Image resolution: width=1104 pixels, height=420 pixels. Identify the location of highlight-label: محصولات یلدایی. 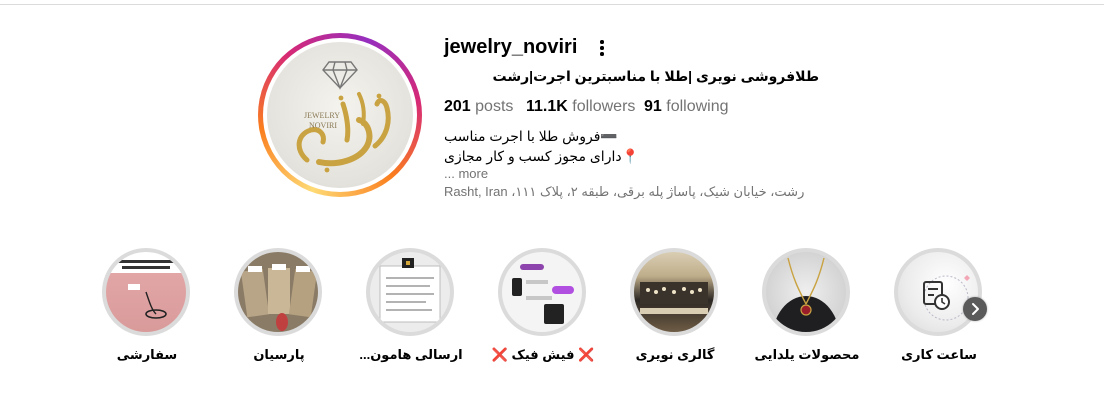
(807, 354).